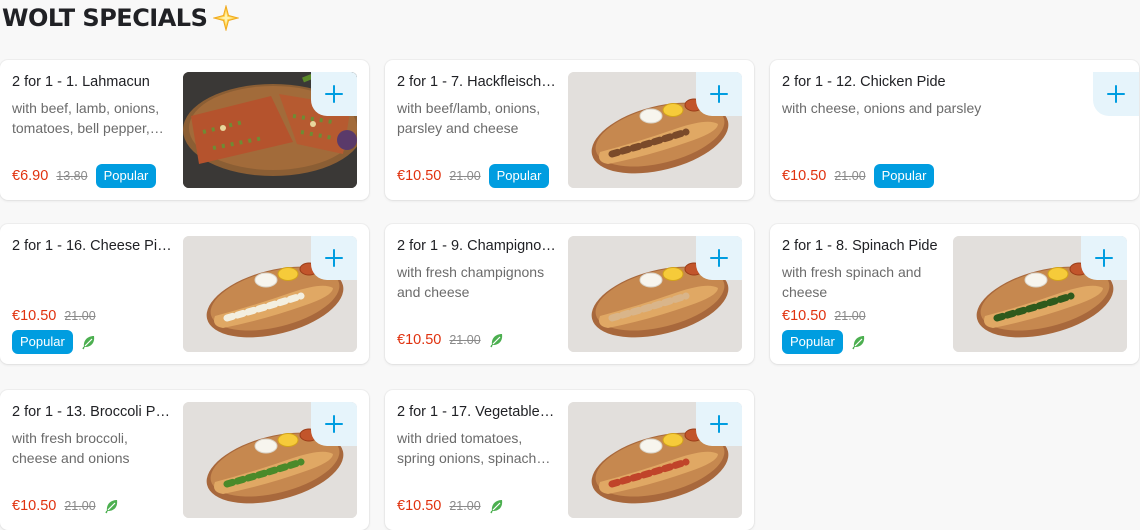 This screenshot has width=1140, height=530. Describe the element at coordinates (30, 176) in the screenshot. I see `item-price: €6.90` at that location.